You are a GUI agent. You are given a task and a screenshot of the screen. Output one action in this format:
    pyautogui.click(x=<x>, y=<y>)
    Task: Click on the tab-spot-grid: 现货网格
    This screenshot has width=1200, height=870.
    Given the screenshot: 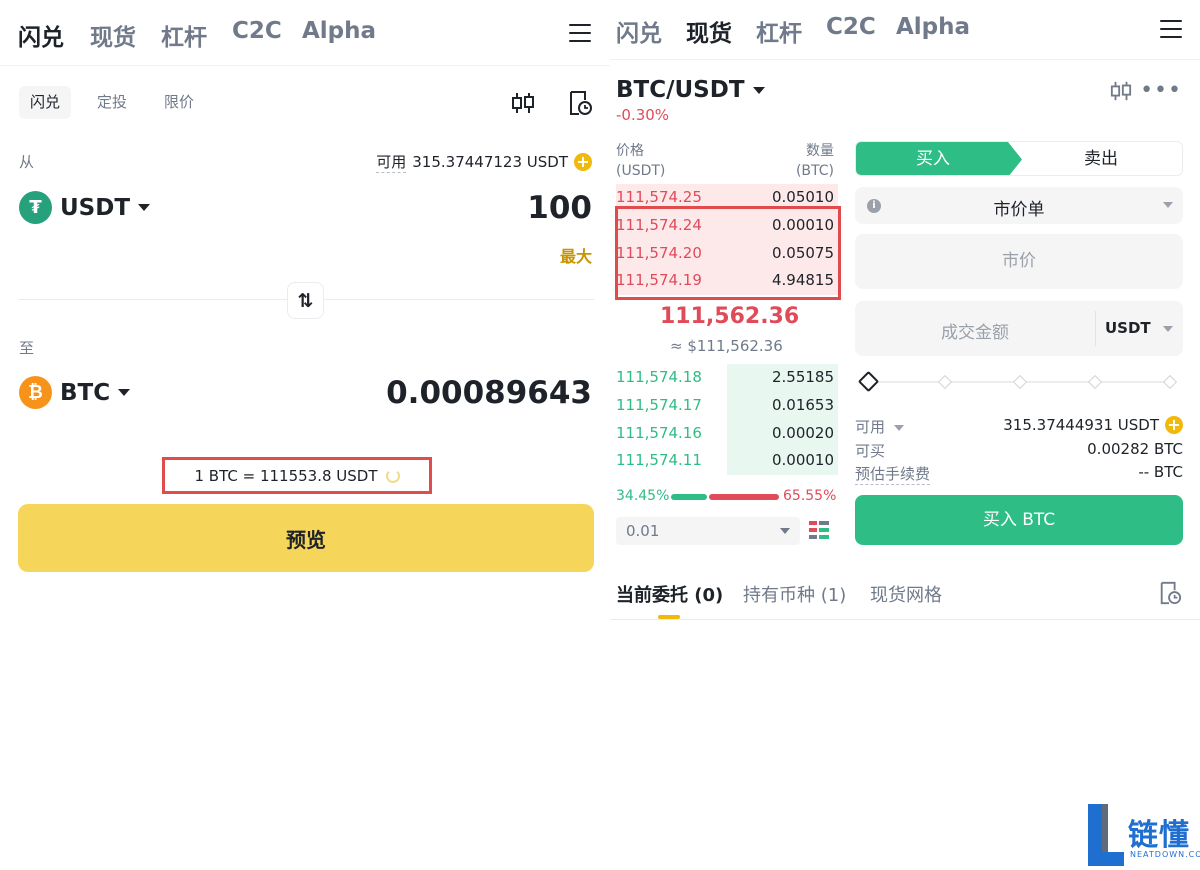 What is the action you would take?
    pyautogui.click(x=906, y=594)
    